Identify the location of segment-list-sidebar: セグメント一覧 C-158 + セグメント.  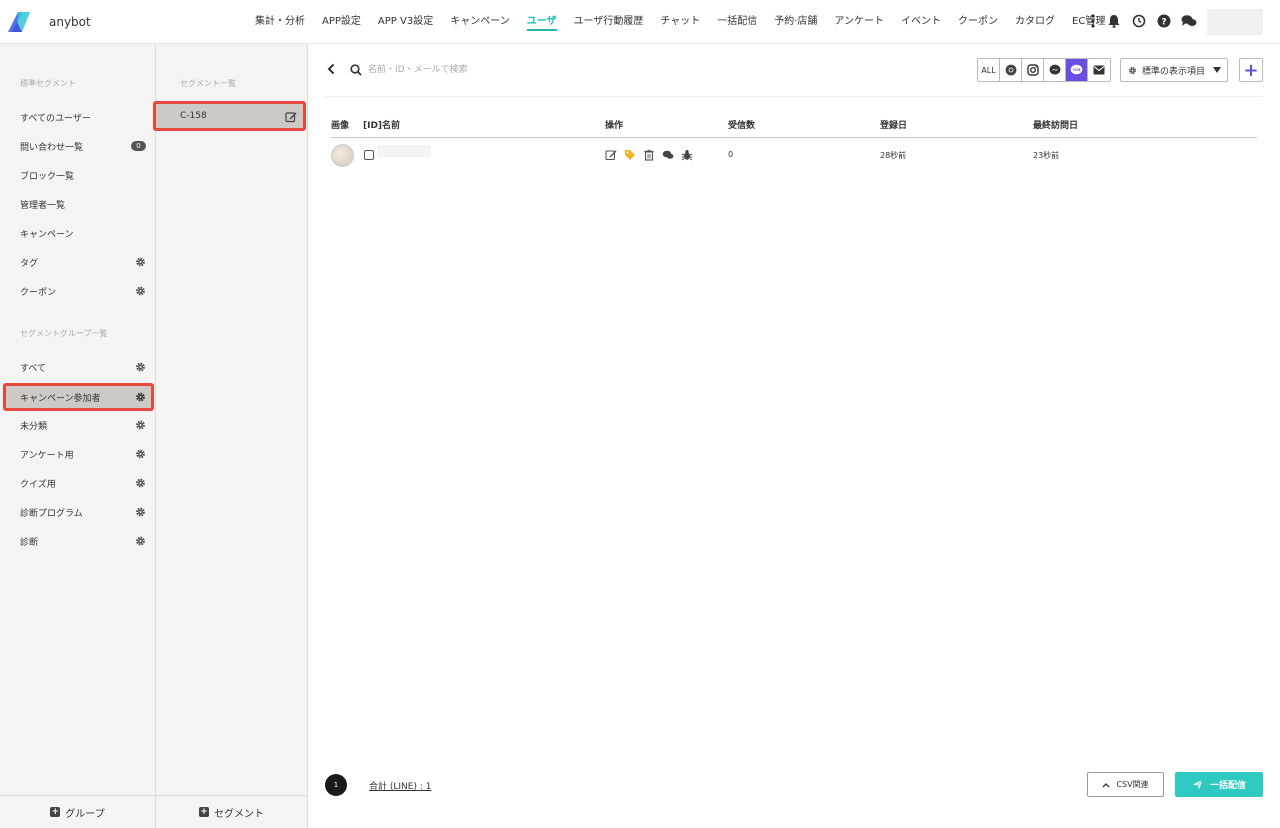
(230, 436).